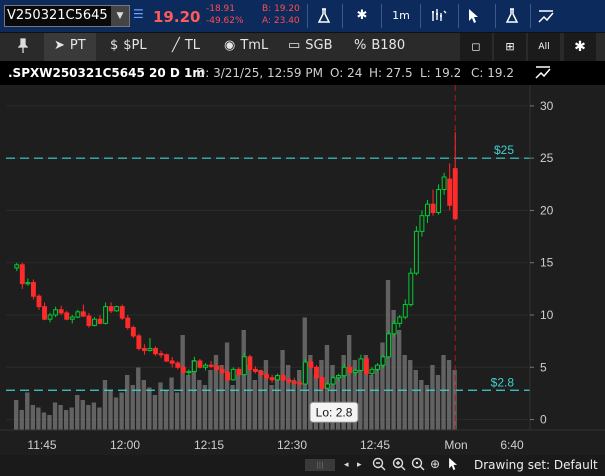 The image size is (605, 476). Describe the element at coordinates (23, 47) in the screenshot. I see `pin-icon` at that location.